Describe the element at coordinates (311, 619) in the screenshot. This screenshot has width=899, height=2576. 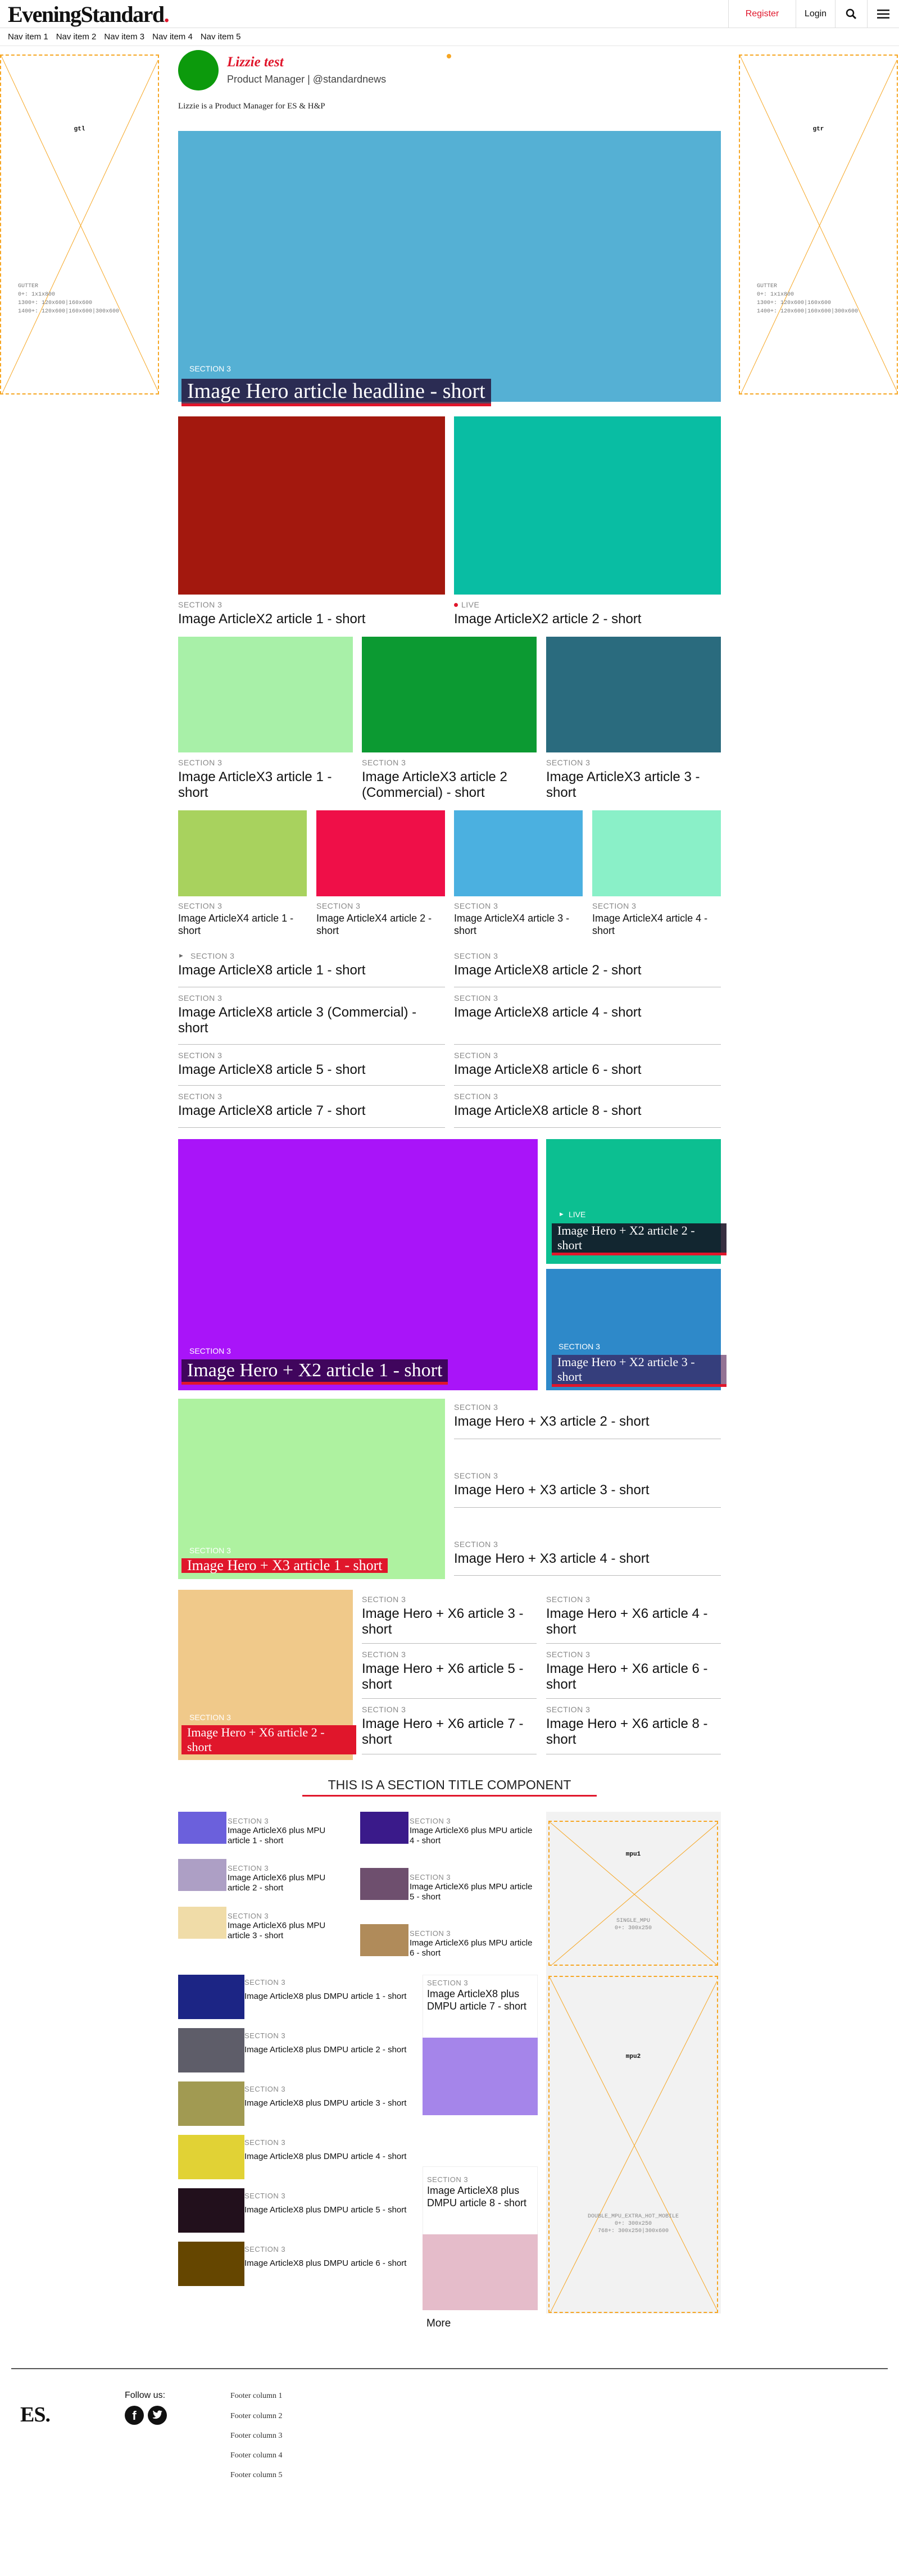
I see `x2-title-1: Image ArticleX2 article 1 - short` at that location.